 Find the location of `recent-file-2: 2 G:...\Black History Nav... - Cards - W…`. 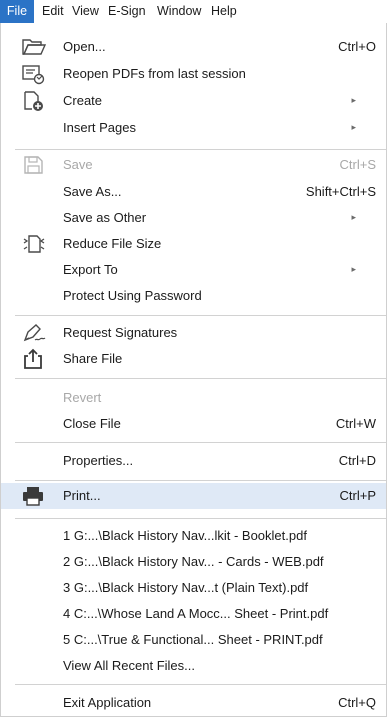

recent-file-2: 2 G:...\Black History Nav... - Cards - W… is located at coordinates (193, 562).